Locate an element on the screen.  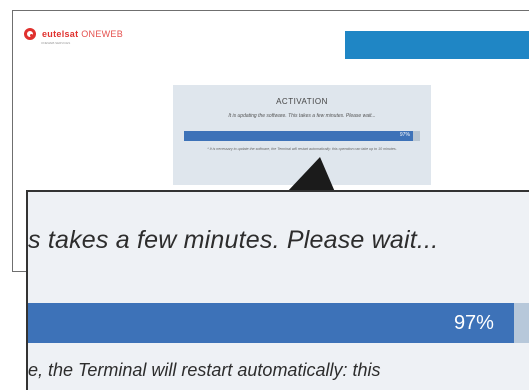
logo-name-bold: eutelsat is located at coordinates (60, 34).